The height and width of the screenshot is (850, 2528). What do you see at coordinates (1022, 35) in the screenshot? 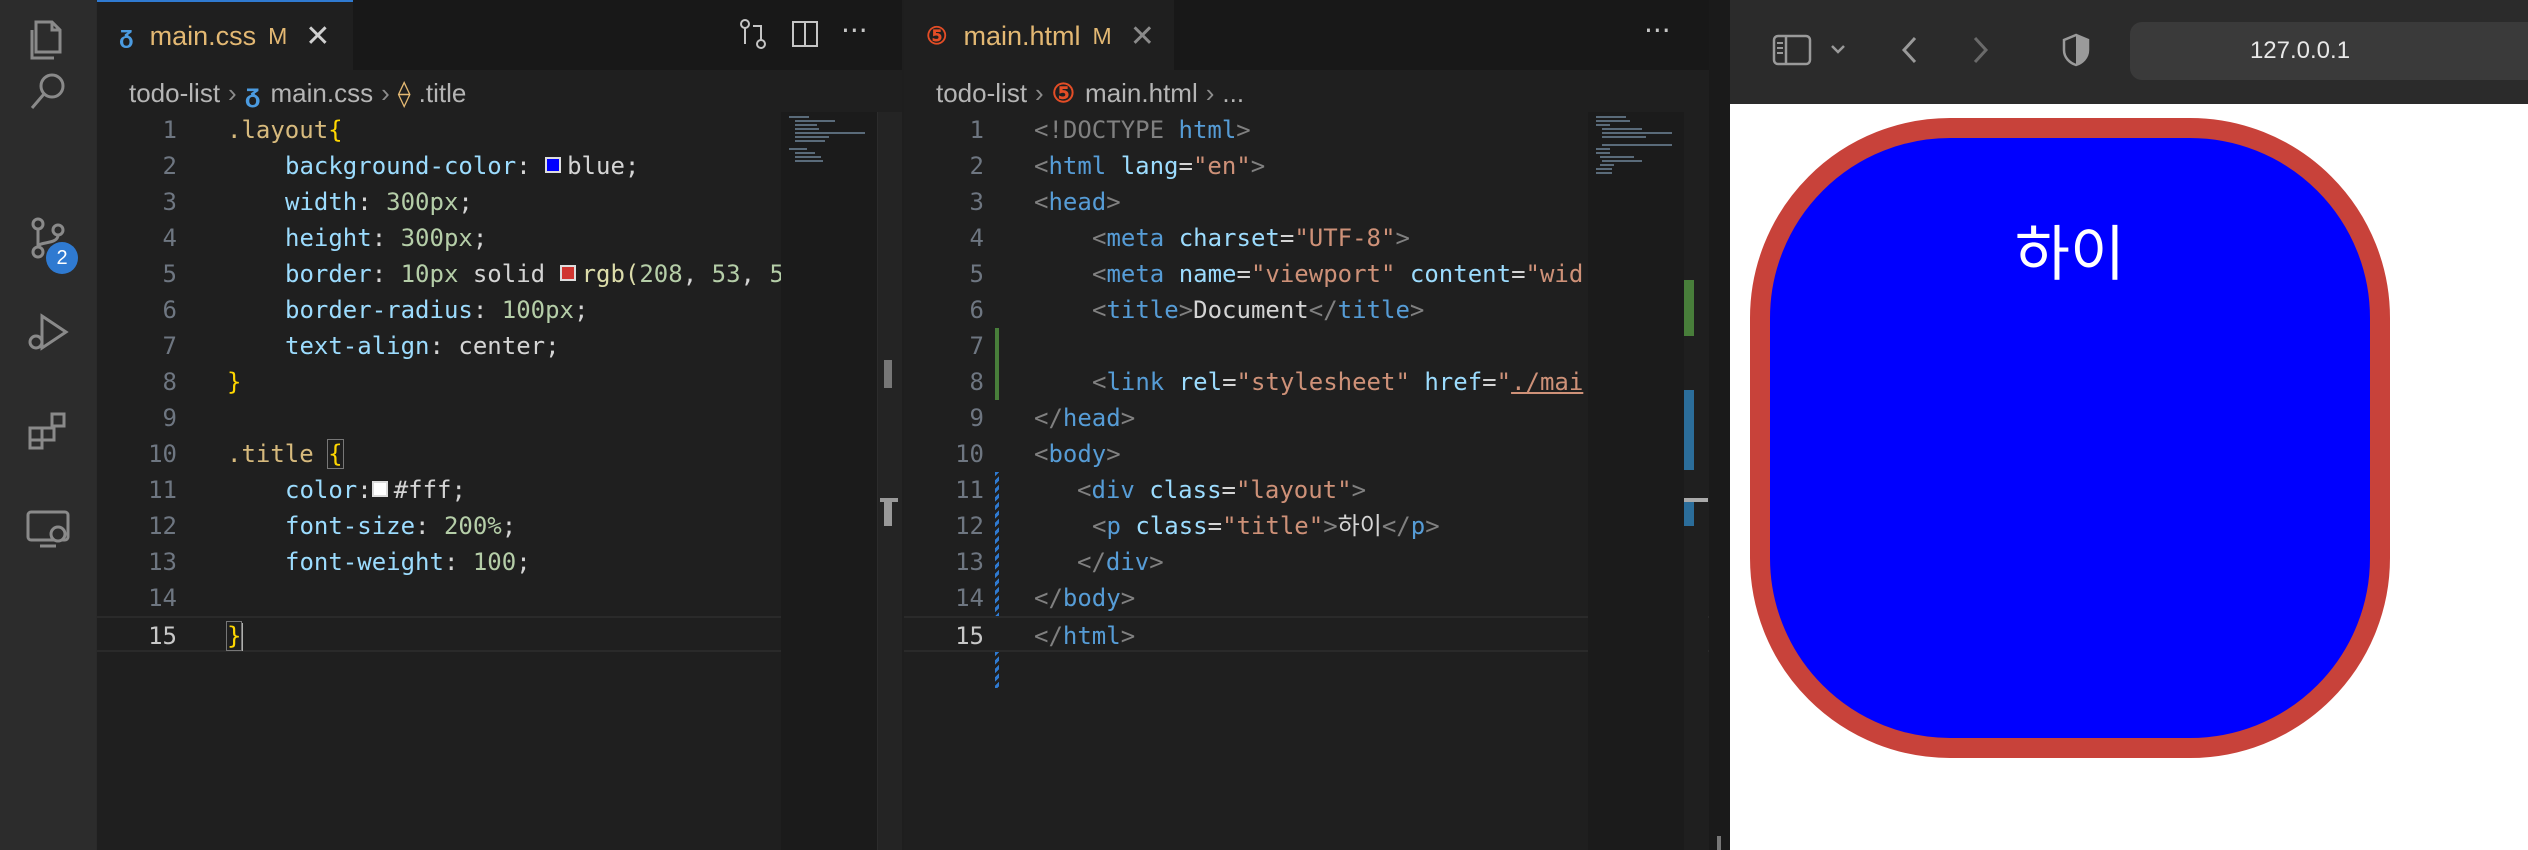
I see `tab-label: main.html` at bounding box center [1022, 35].